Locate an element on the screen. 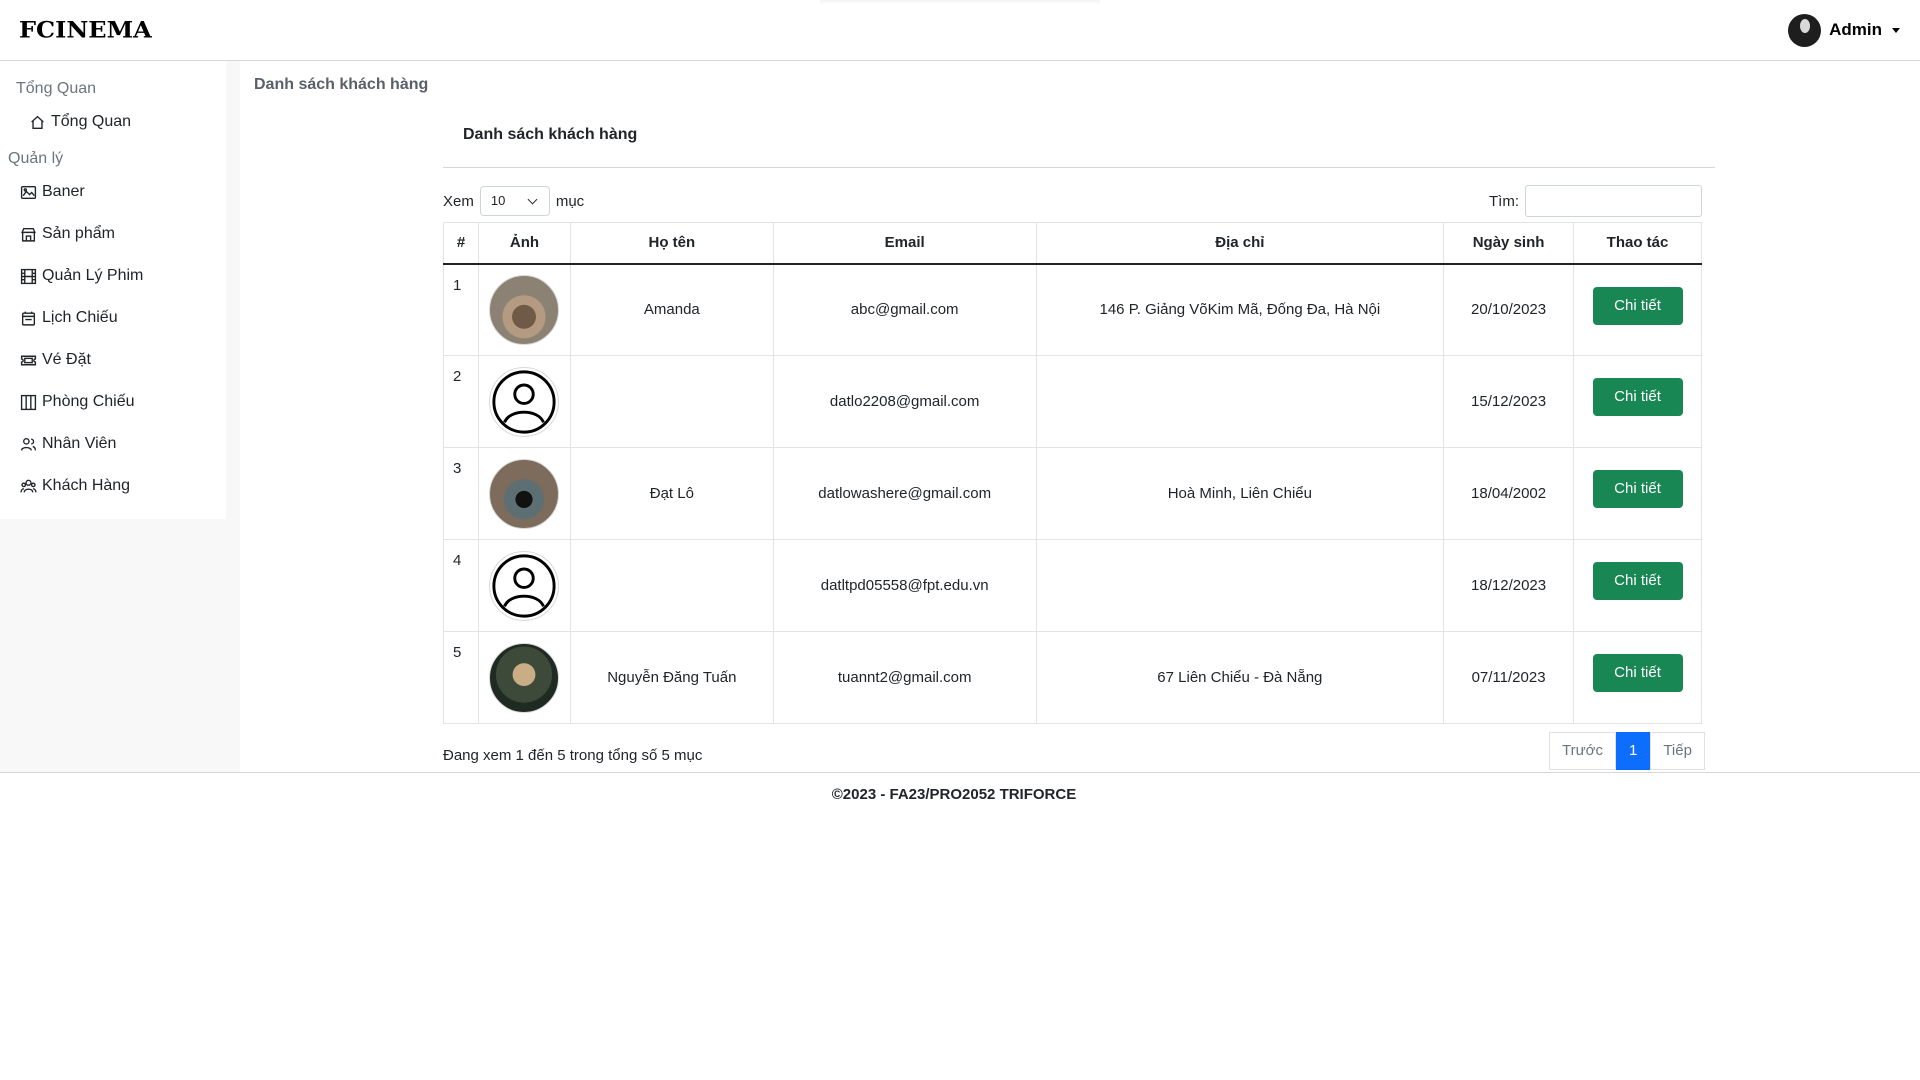  sidebar-heading-manage: Quản lý is located at coordinates (36, 158).